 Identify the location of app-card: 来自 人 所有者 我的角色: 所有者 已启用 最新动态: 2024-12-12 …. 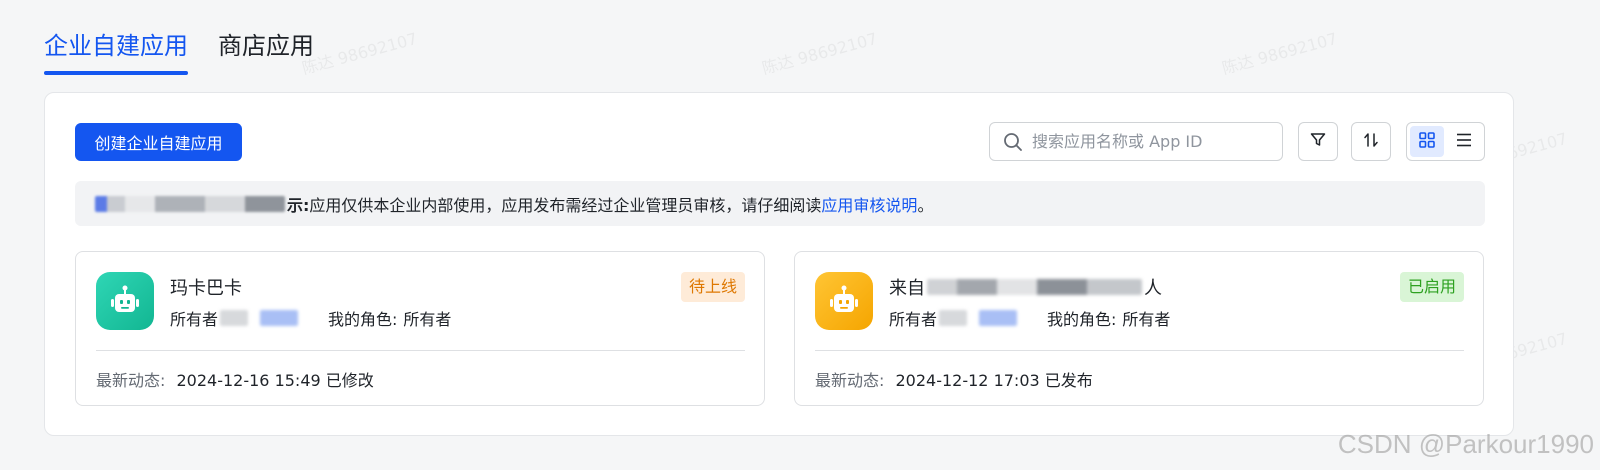
(1139, 328).